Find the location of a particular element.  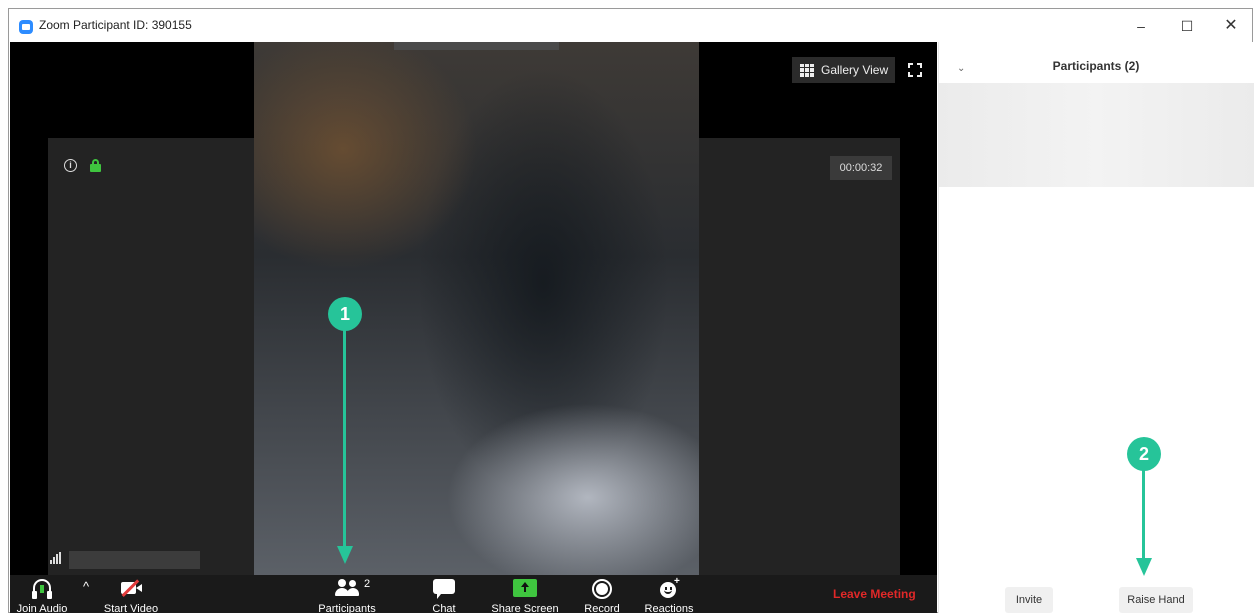

participants-list is located at coordinates (1096, 135).